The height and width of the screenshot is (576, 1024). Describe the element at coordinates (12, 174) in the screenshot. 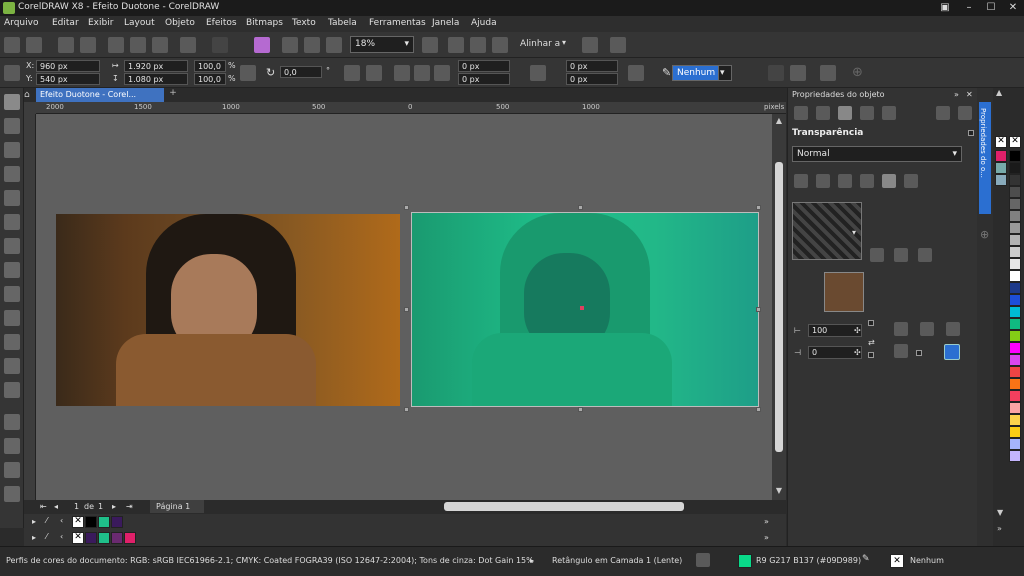

I see `pan-tool-icon` at that location.